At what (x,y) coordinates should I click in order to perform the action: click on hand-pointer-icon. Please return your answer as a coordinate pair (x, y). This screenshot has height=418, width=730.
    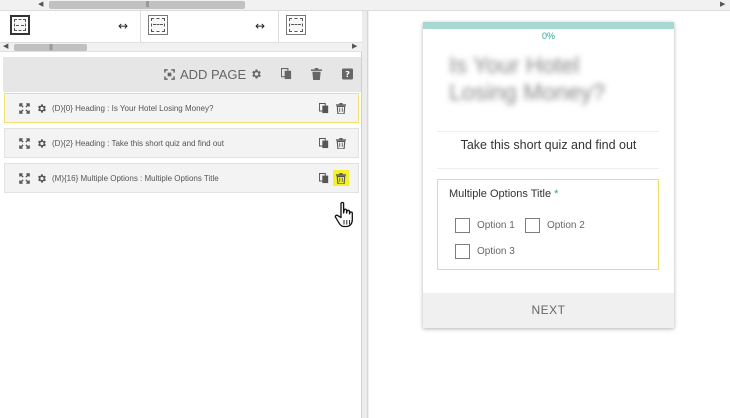
    Looking at the image, I should click on (343, 214).